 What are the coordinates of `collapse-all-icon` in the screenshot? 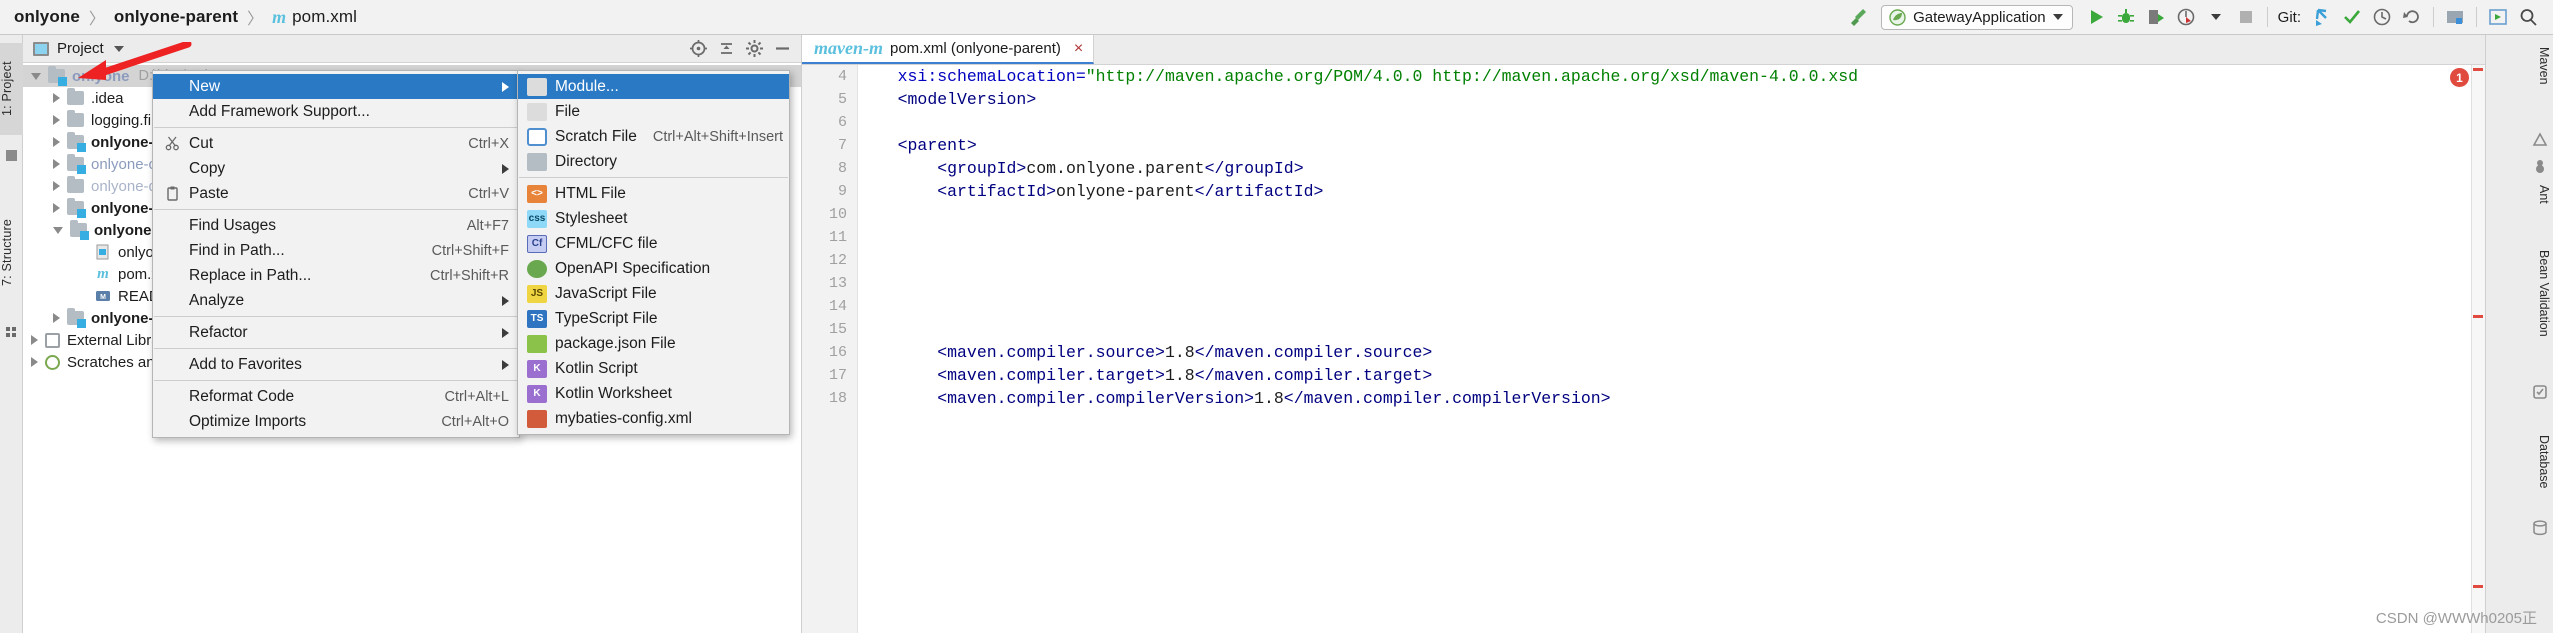 It's located at (726, 49).